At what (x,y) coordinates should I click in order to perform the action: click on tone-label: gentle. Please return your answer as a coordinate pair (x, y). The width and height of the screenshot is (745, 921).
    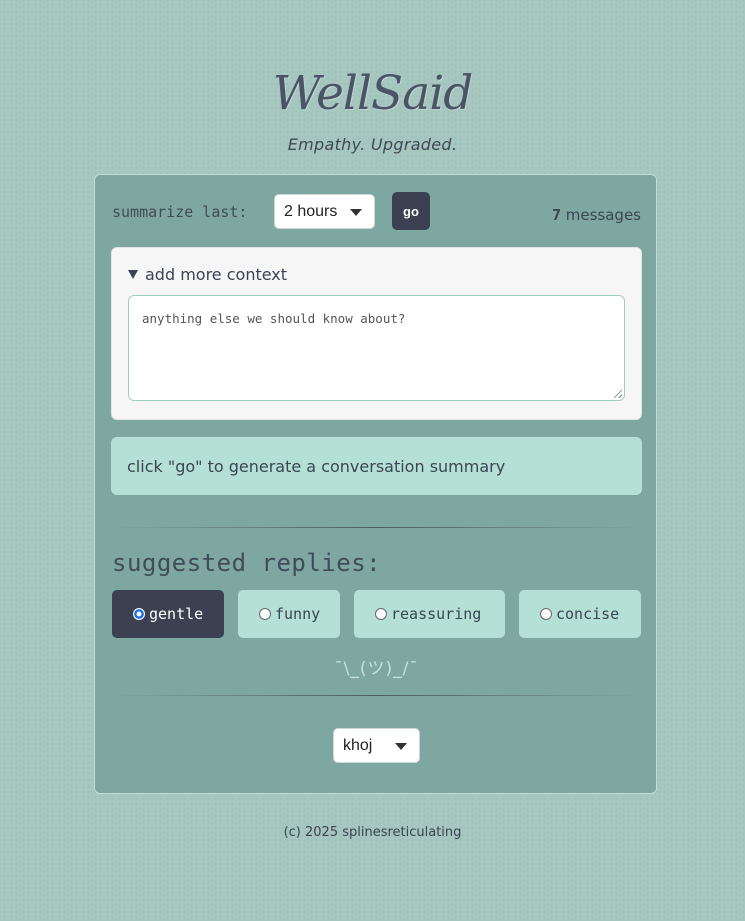
    Looking at the image, I should click on (176, 614).